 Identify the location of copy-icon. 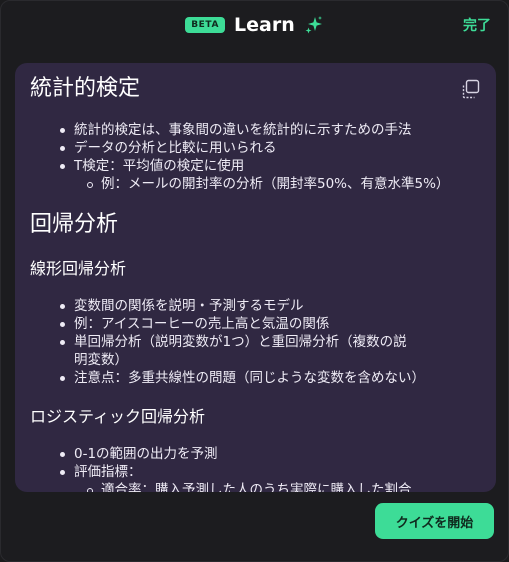
(470, 89).